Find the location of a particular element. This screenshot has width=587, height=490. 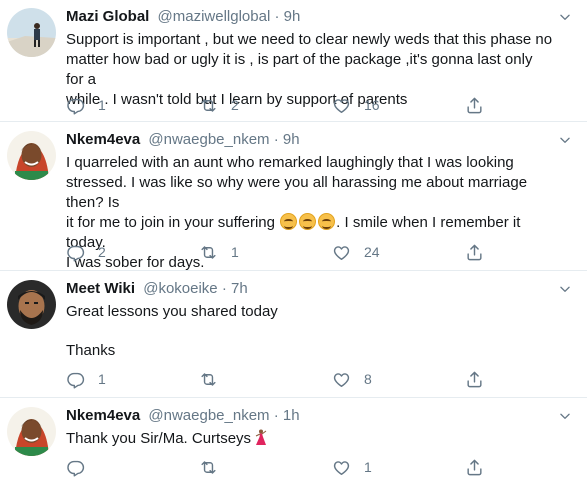

tweet-actions: 1 8 is located at coordinates (281, 379).